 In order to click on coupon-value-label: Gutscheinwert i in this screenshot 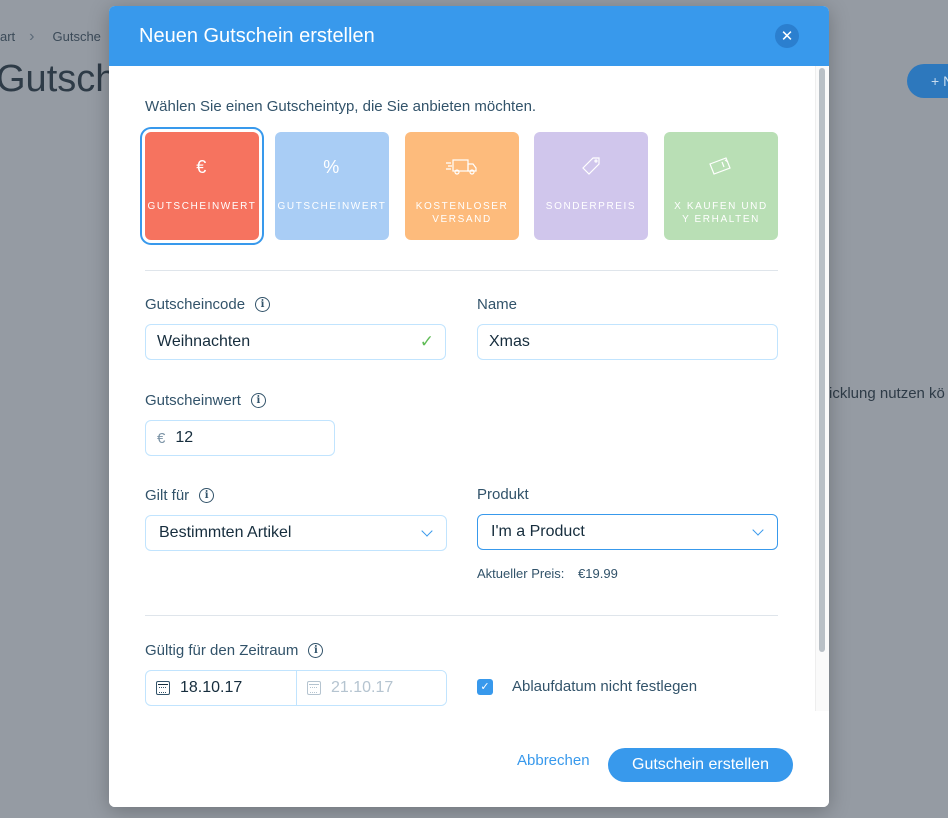, I will do `click(205, 400)`.